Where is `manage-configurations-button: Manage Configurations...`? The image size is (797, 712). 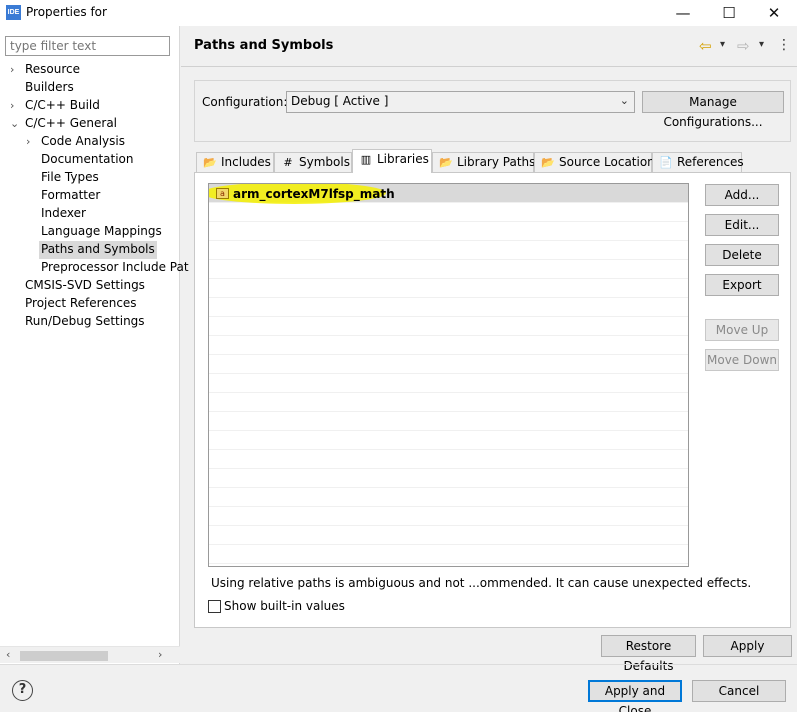
manage-configurations-button: Manage Configurations... is located at coordinates (713, 110).